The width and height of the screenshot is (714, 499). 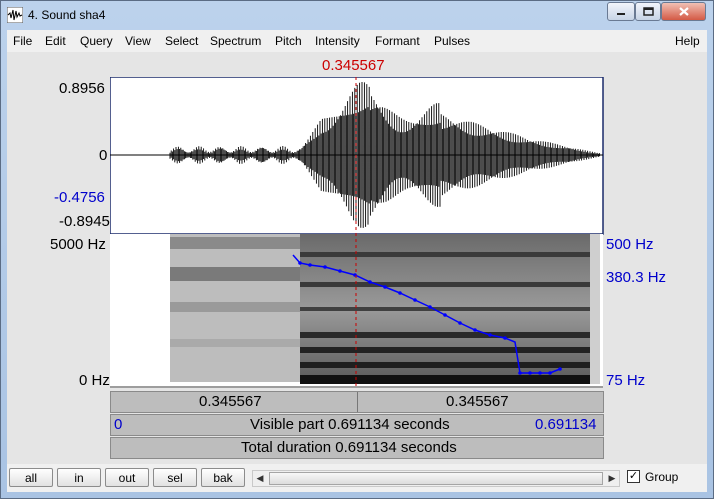 I want to click on zoom-out-button: out, so click(x=127, y=477).